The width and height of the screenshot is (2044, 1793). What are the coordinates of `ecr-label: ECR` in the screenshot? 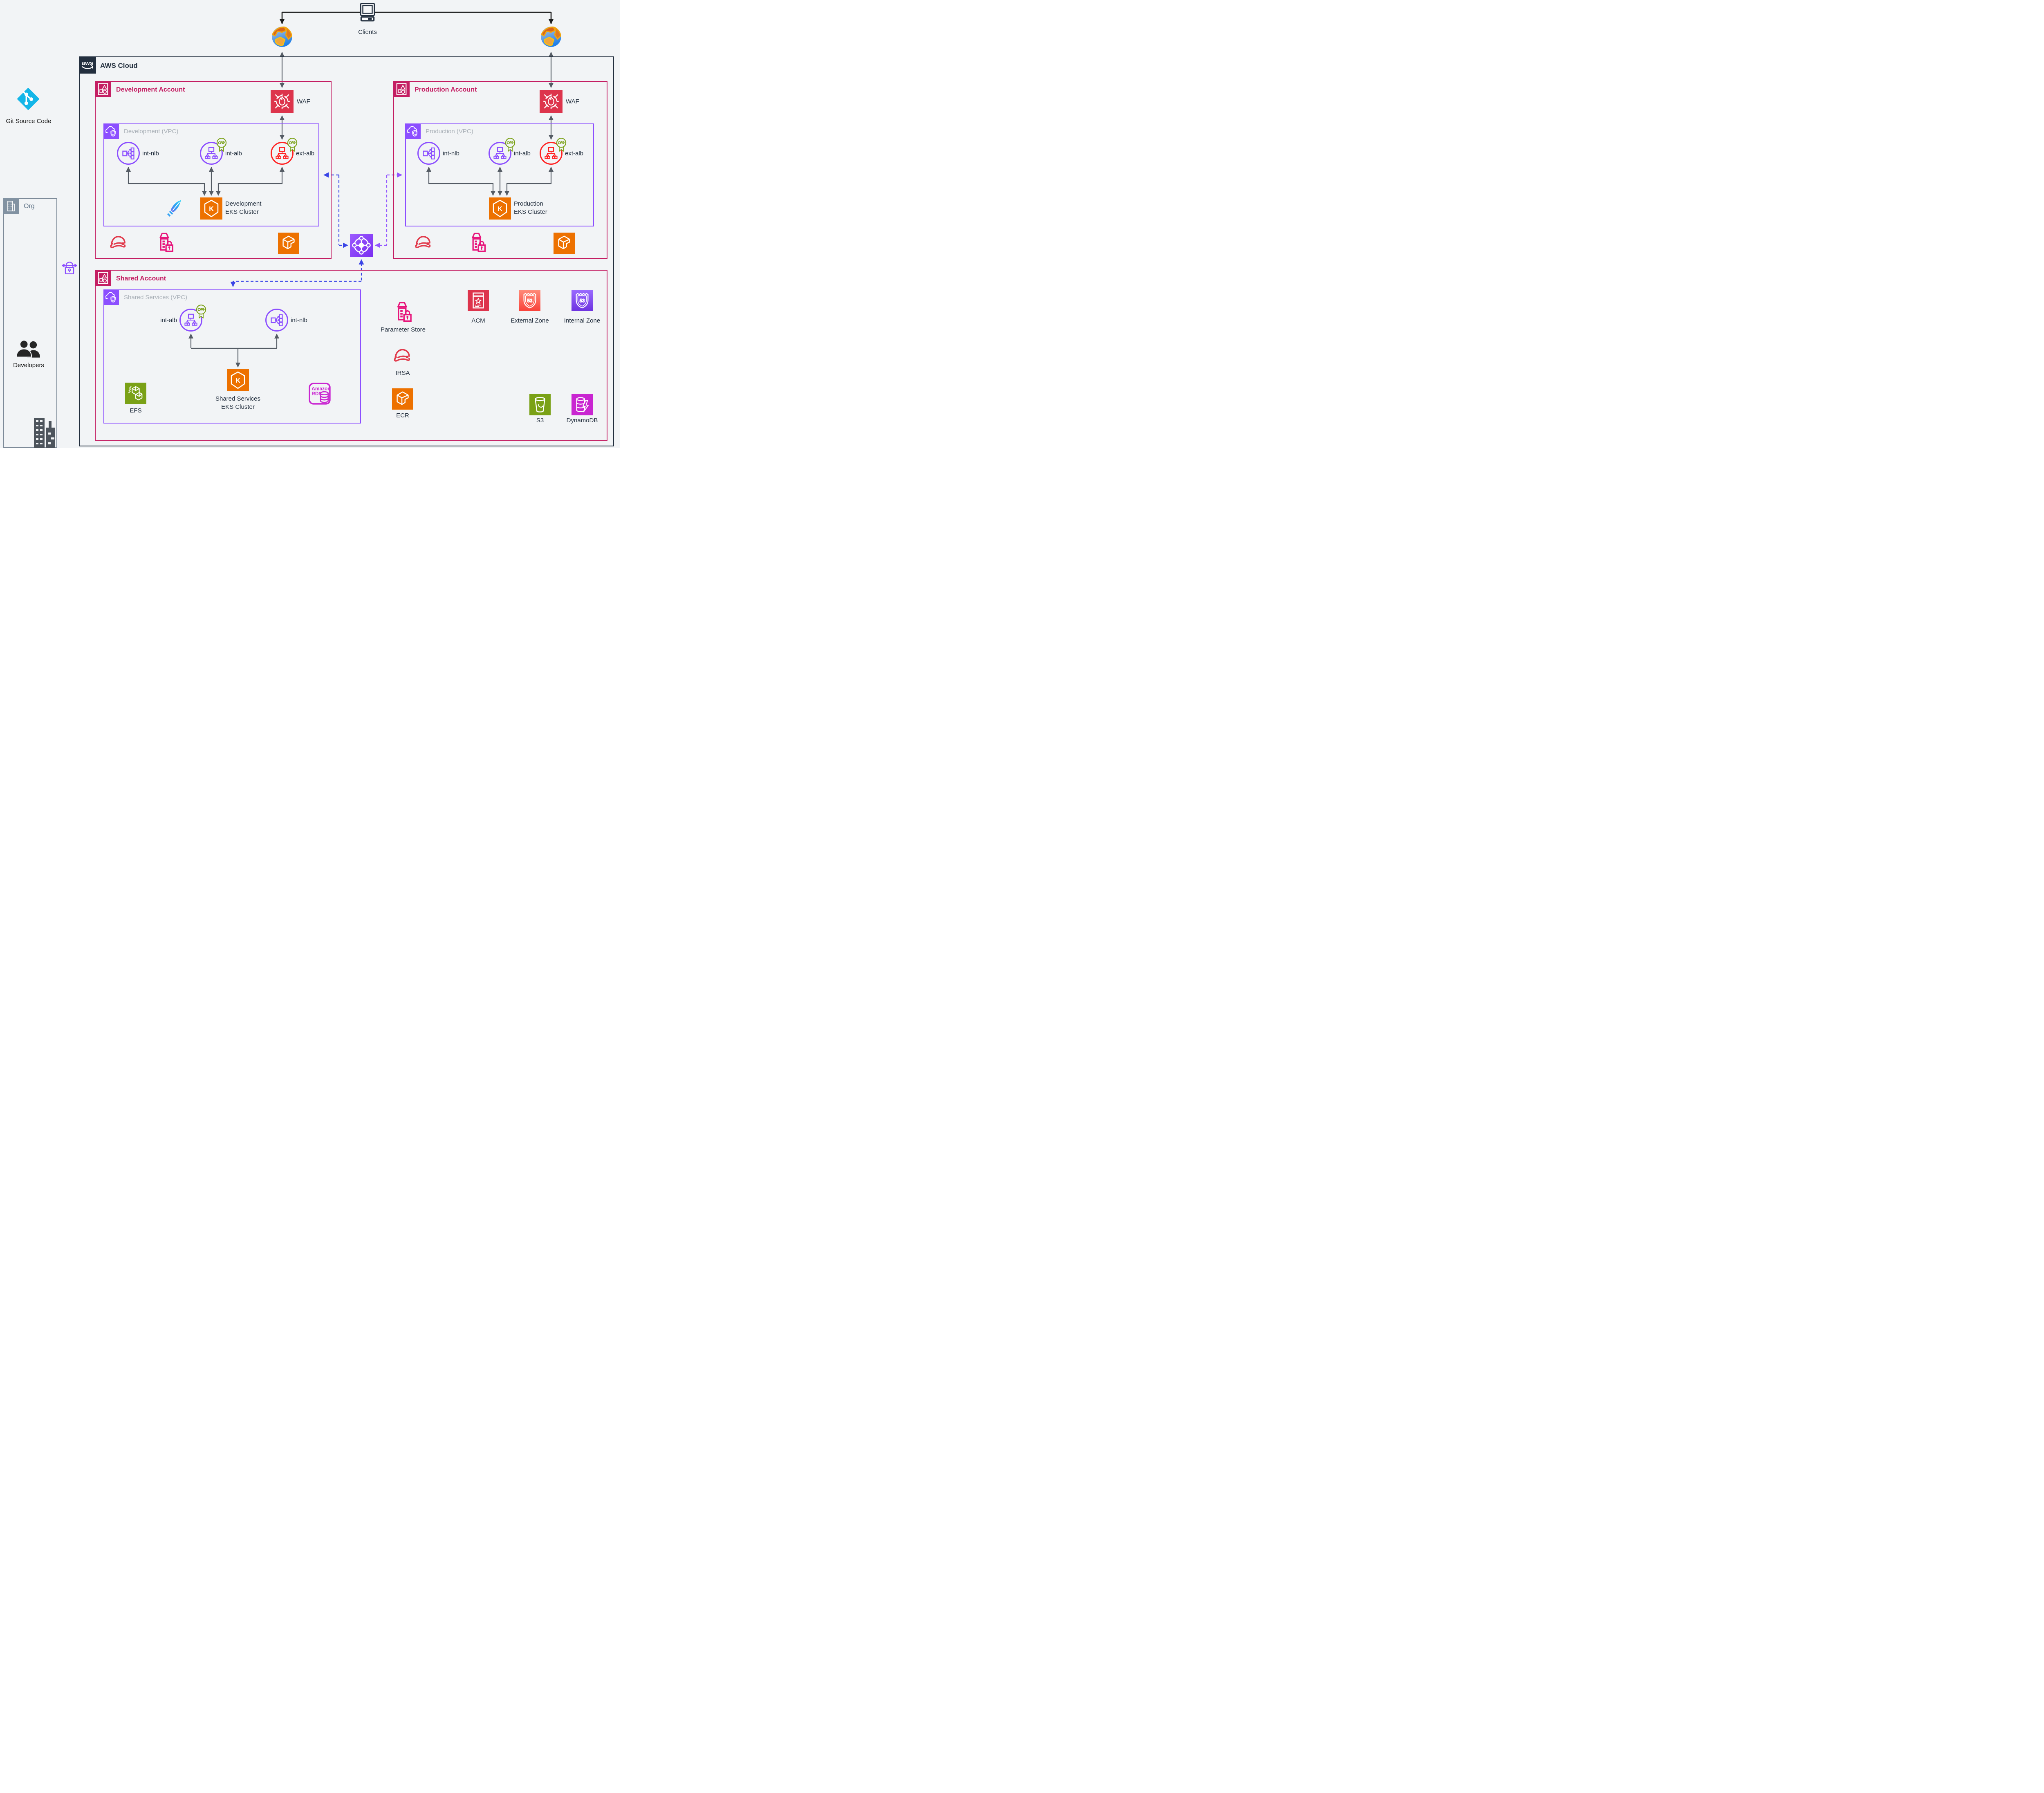 It's located at (402, 415).